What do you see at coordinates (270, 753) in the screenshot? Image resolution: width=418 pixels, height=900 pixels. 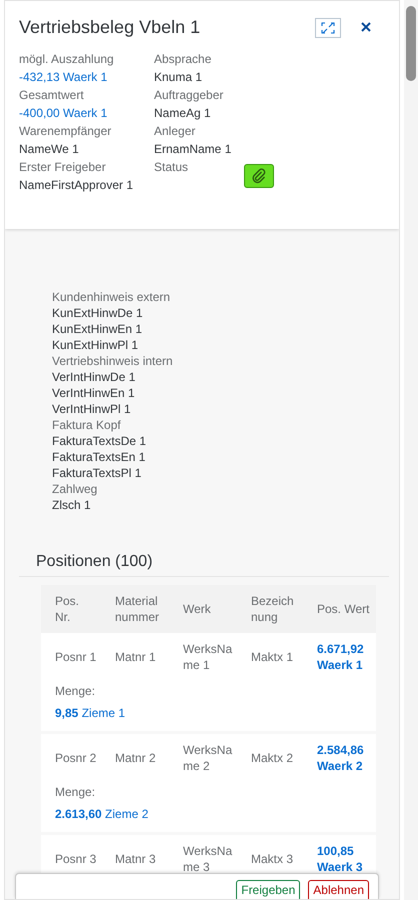 I see `table-cell: Maktx 2` at bounding box center [270, 753].